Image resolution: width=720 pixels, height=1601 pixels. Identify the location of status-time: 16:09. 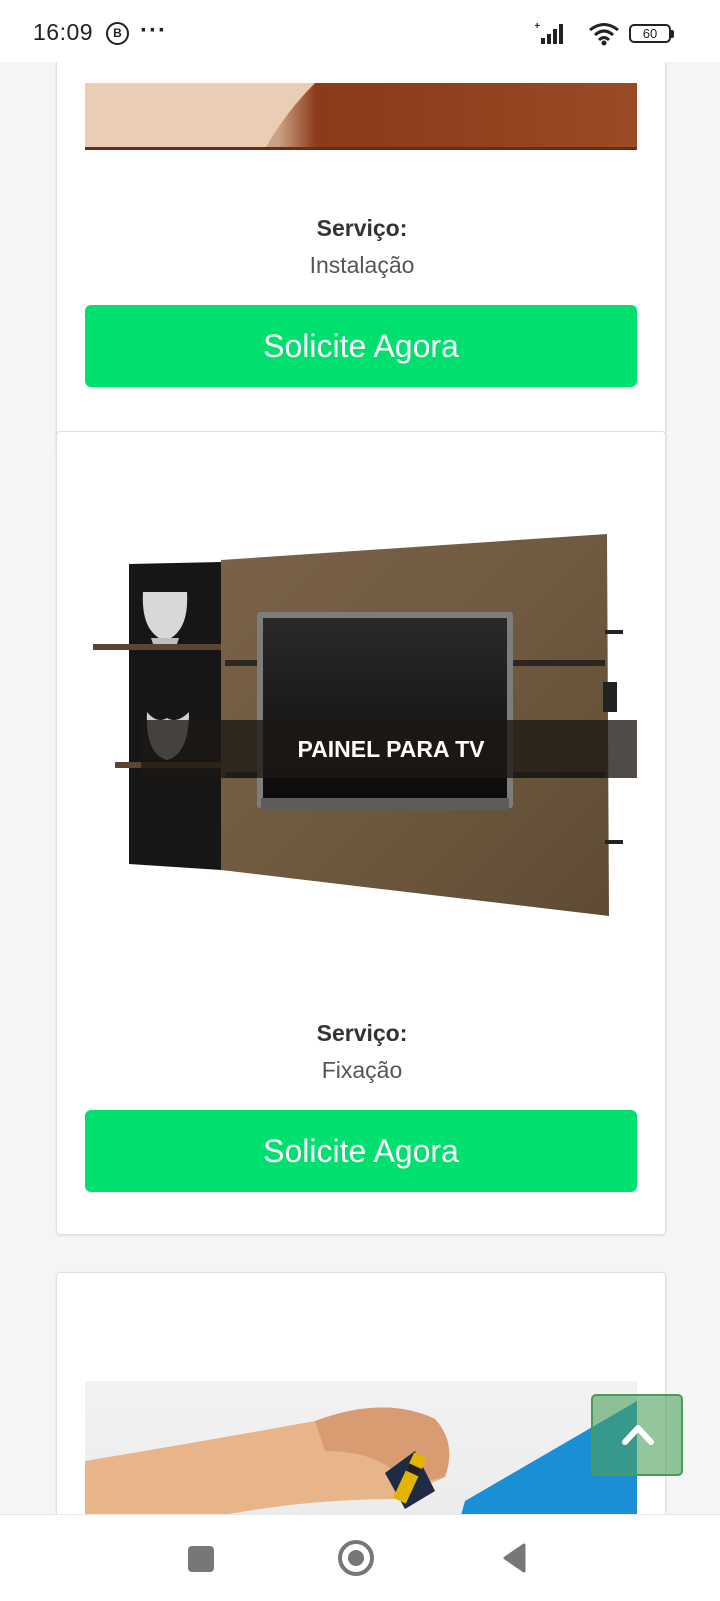
(63, 32).